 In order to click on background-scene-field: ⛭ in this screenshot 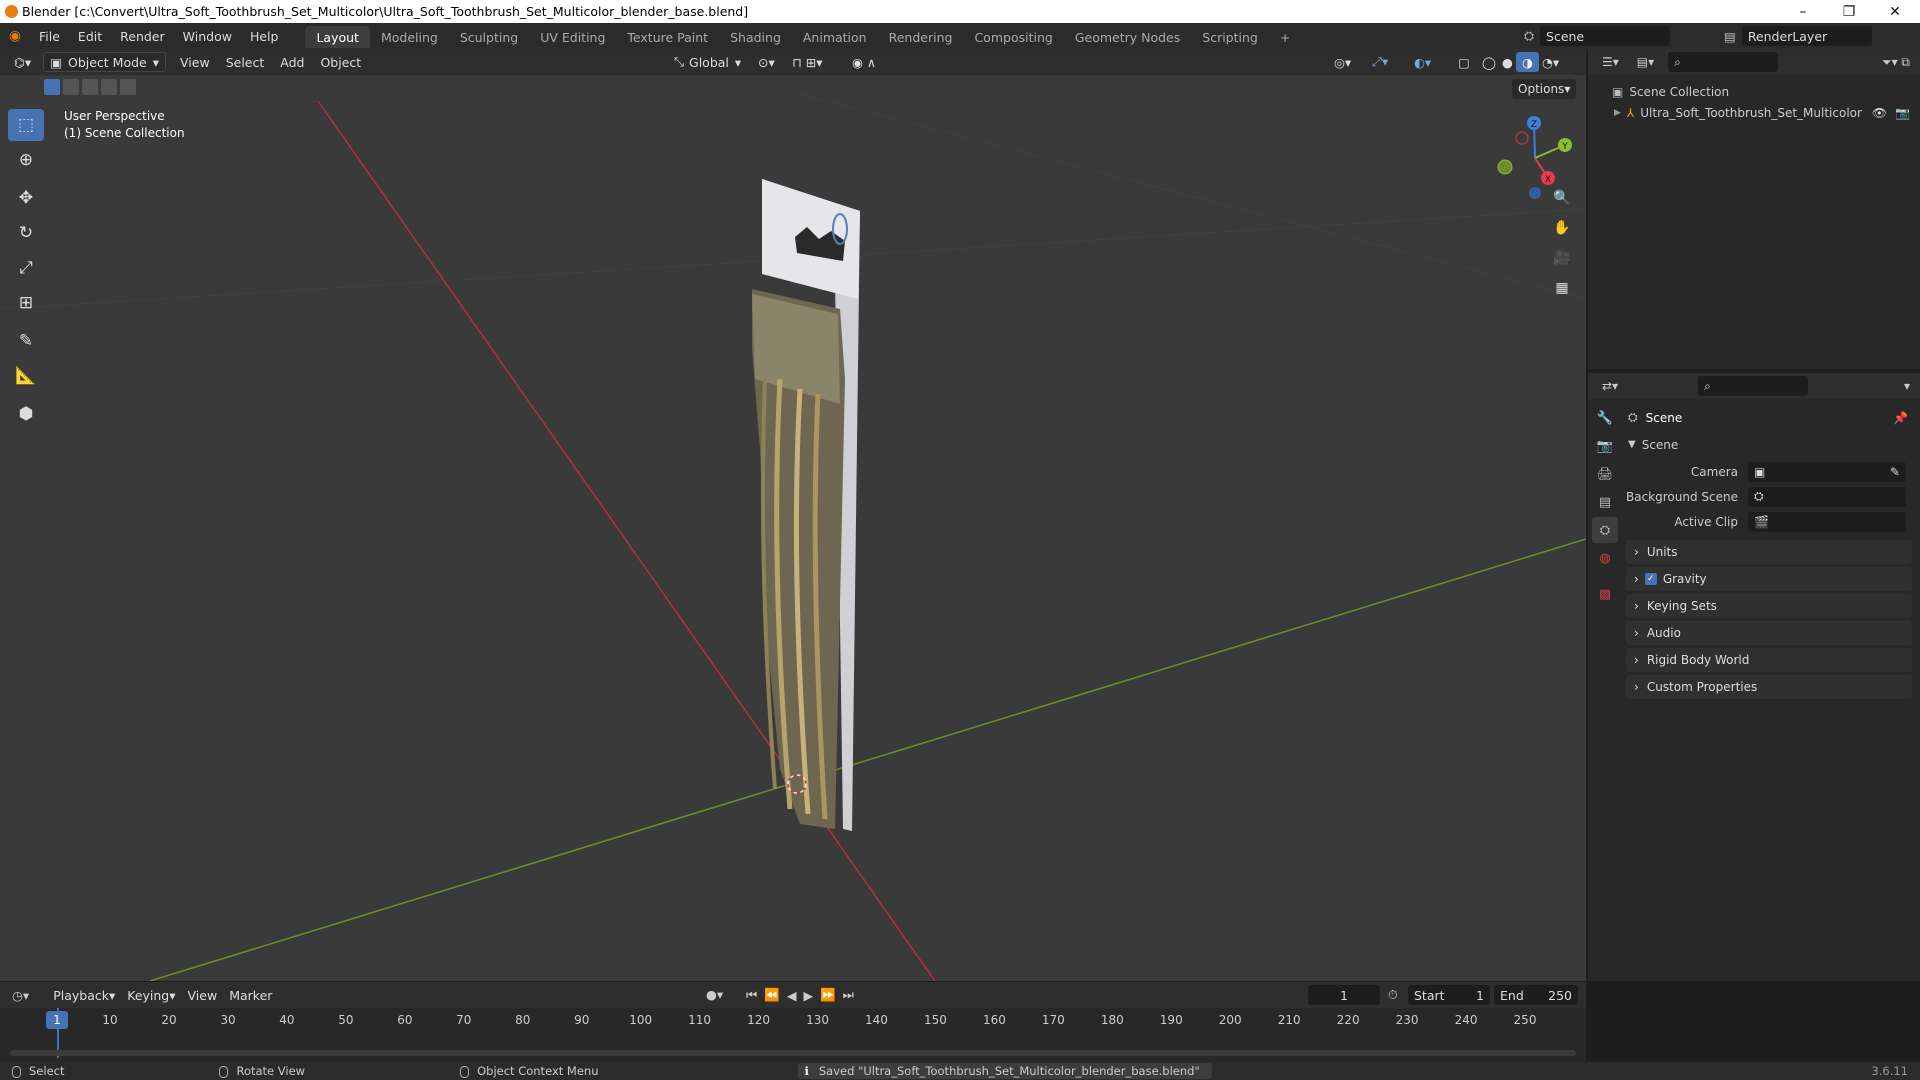, I will do `click(1827, 496)`.